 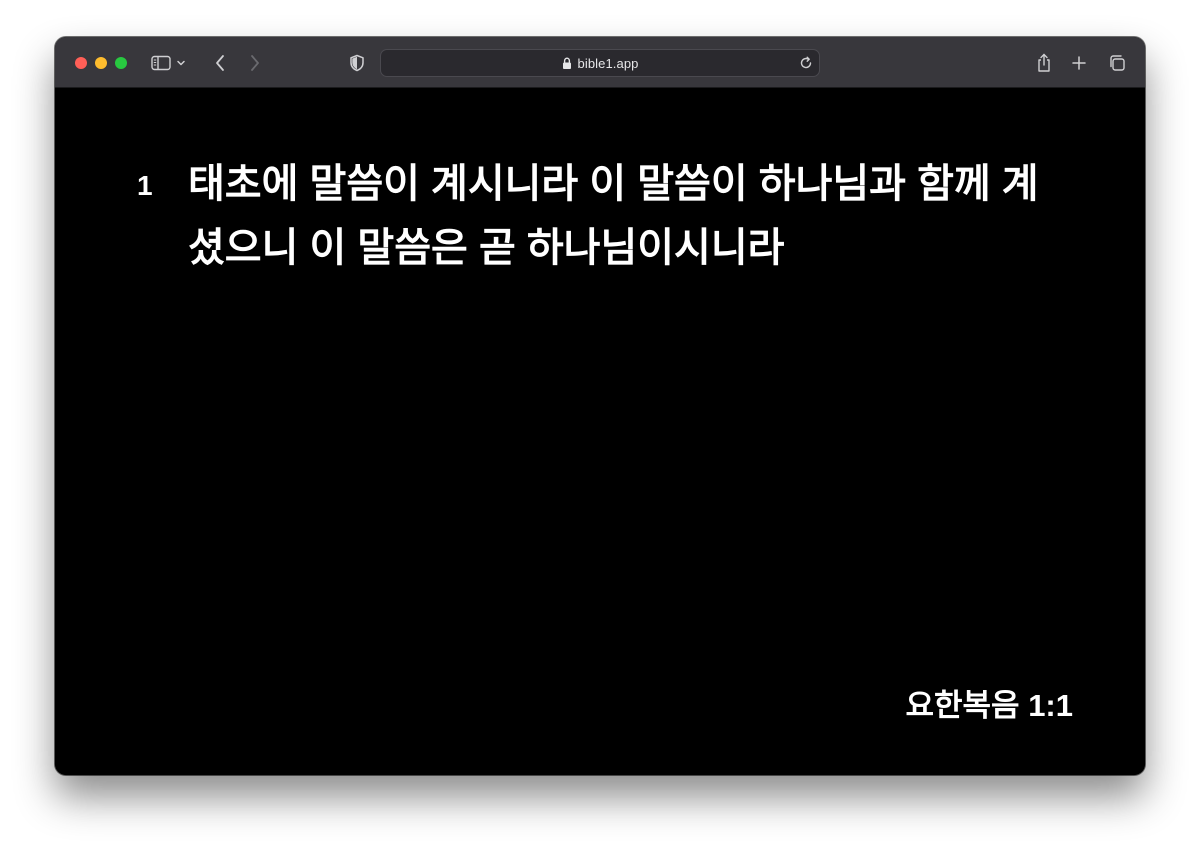 What do you see at coordinates (608, 63) in the screenshot?
I see `url-text: bible1.app` at bounding box center [608, 63].